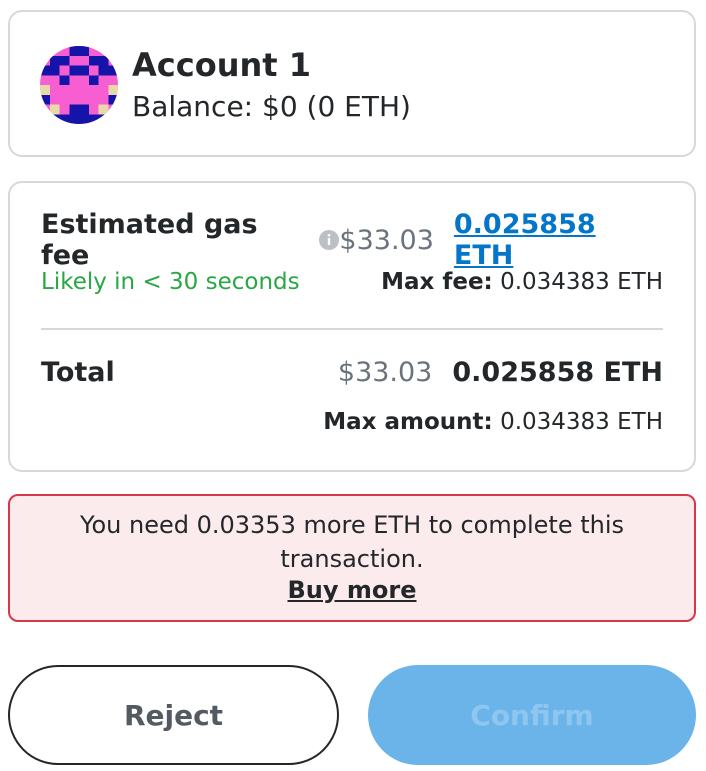 Image resolution: width=706 pixels, height=771 pixels. What do you see at coordinates (149, 240) in the screenshot?
I see `estimated-gas-fee-label: Estimated gas fee` at bounding box center [149, 240].